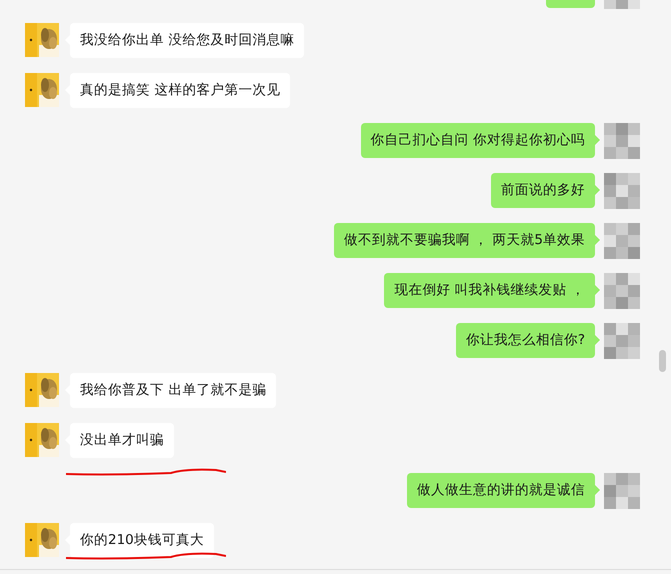  I want to click on message-bubble: 我没给你出单 没给您及时回消息嘛, so click(187, 40).